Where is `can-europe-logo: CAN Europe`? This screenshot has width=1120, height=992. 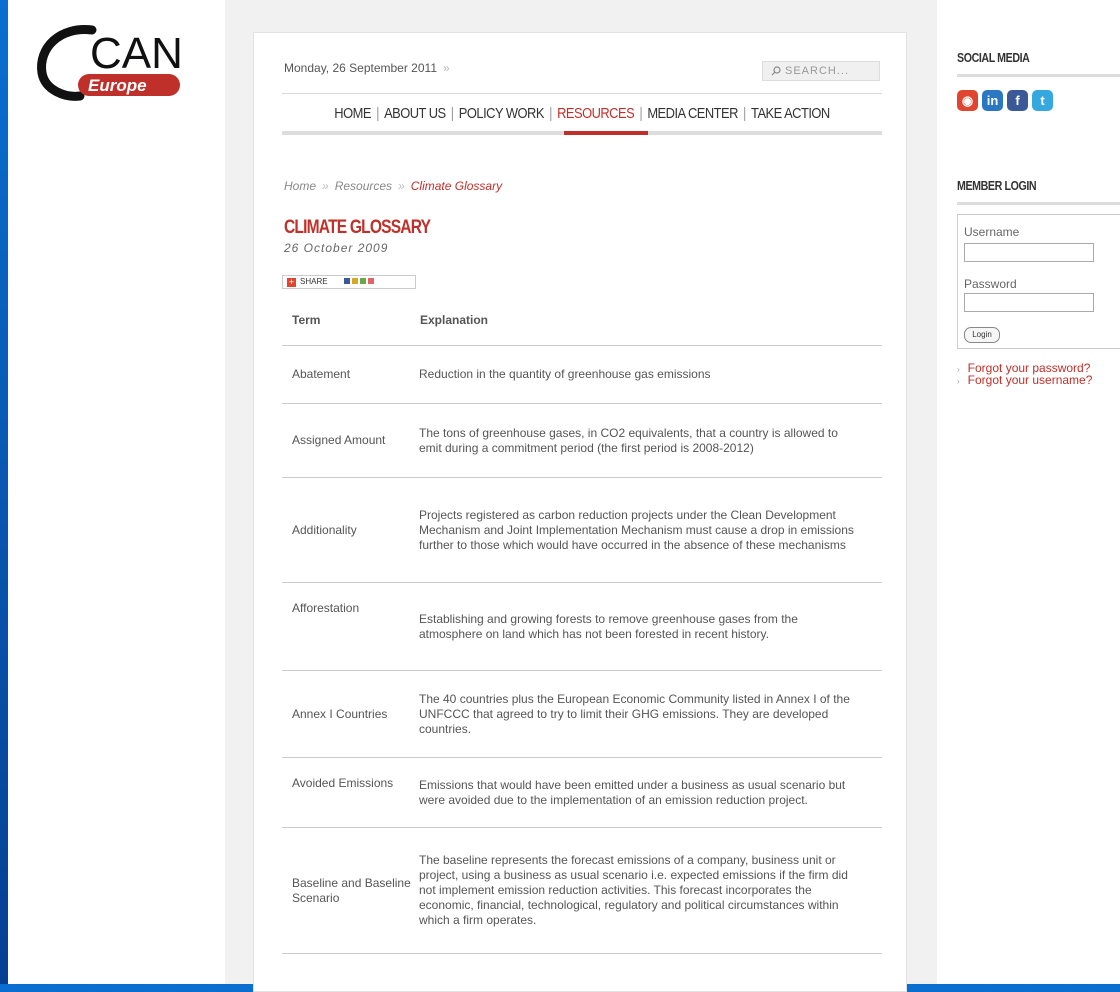
can-europe-logo: CAN Europe is located at coordinates (110, 63).